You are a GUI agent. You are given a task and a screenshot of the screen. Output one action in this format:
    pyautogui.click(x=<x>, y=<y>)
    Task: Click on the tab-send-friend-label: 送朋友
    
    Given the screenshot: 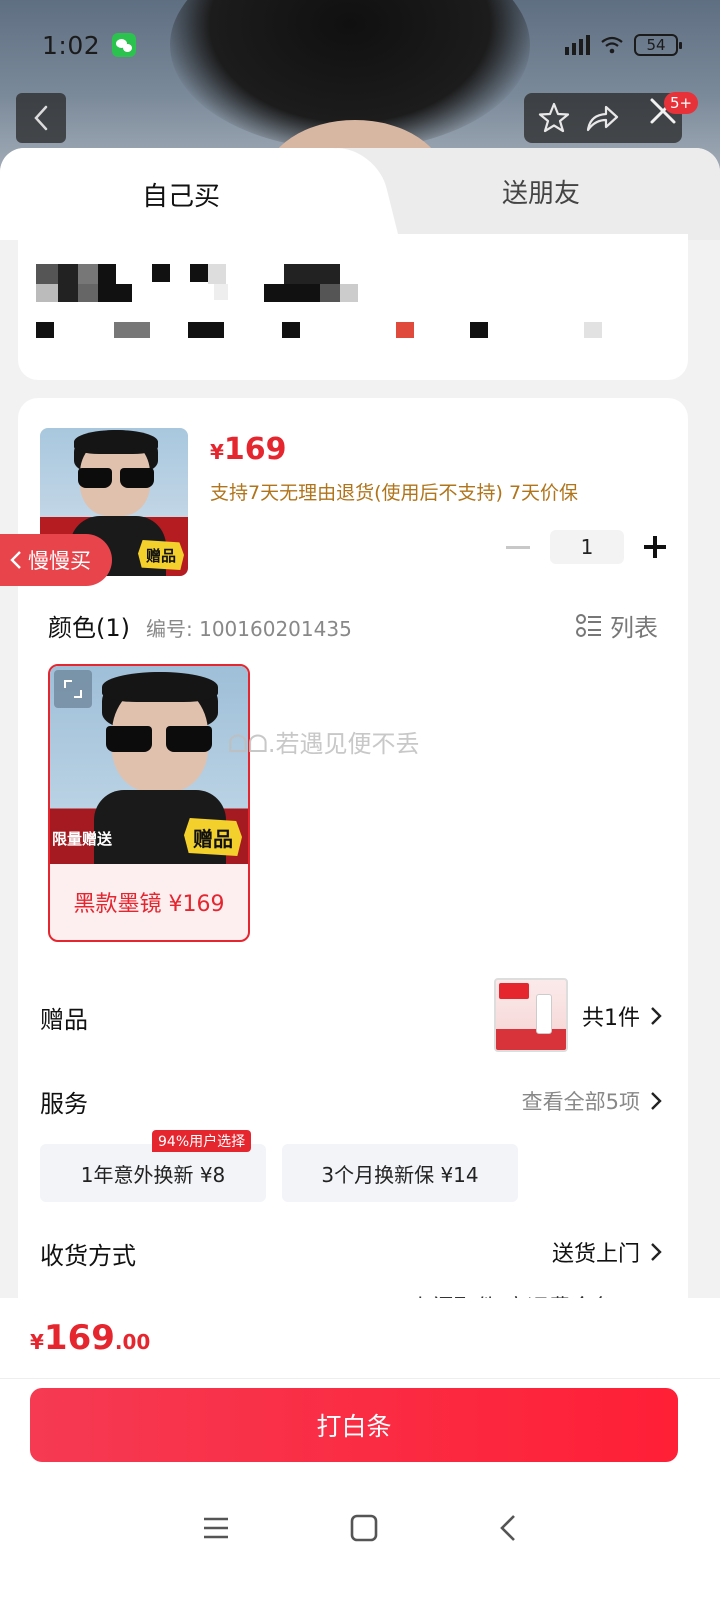 What is the action you would take?
    pyautogui.click(x=540, y=193)
    